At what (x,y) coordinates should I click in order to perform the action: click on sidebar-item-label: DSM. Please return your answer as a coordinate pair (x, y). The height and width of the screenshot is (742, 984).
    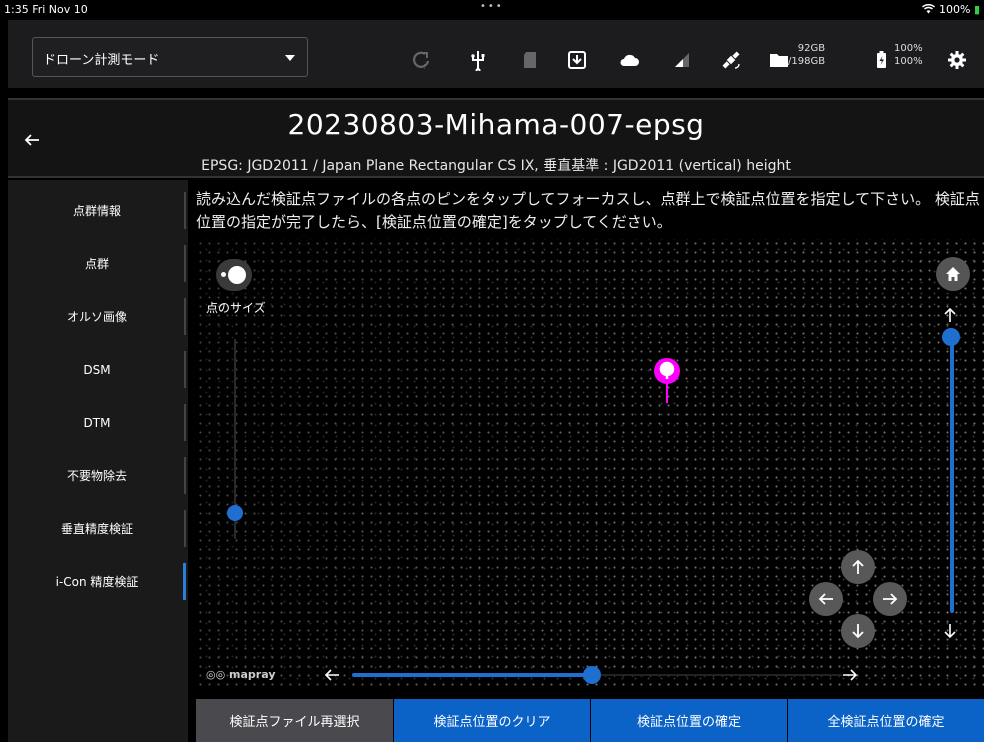
    Looking at the image, I should click on (97, 369).